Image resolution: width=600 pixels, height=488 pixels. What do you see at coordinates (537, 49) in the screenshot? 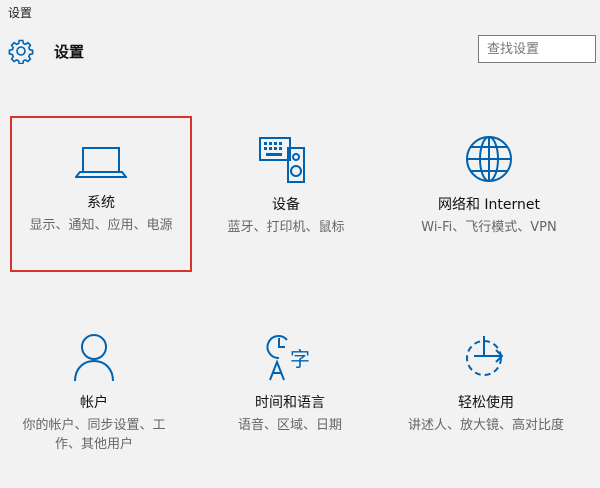
I see `search-input` at bounding box center [537, 49].